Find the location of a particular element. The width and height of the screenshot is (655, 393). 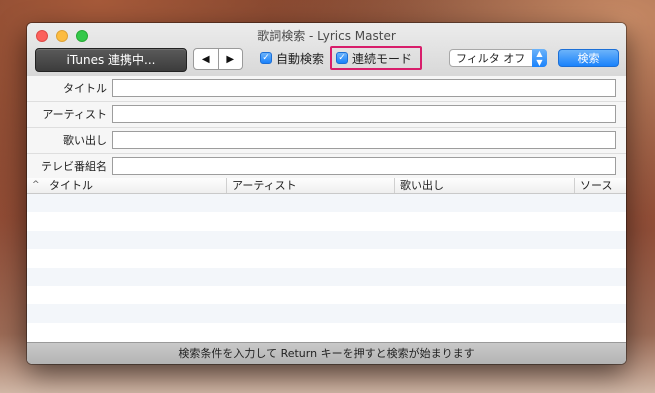

form-row-tv-program: テレビ番組名 is located at coordinates (326, 167).